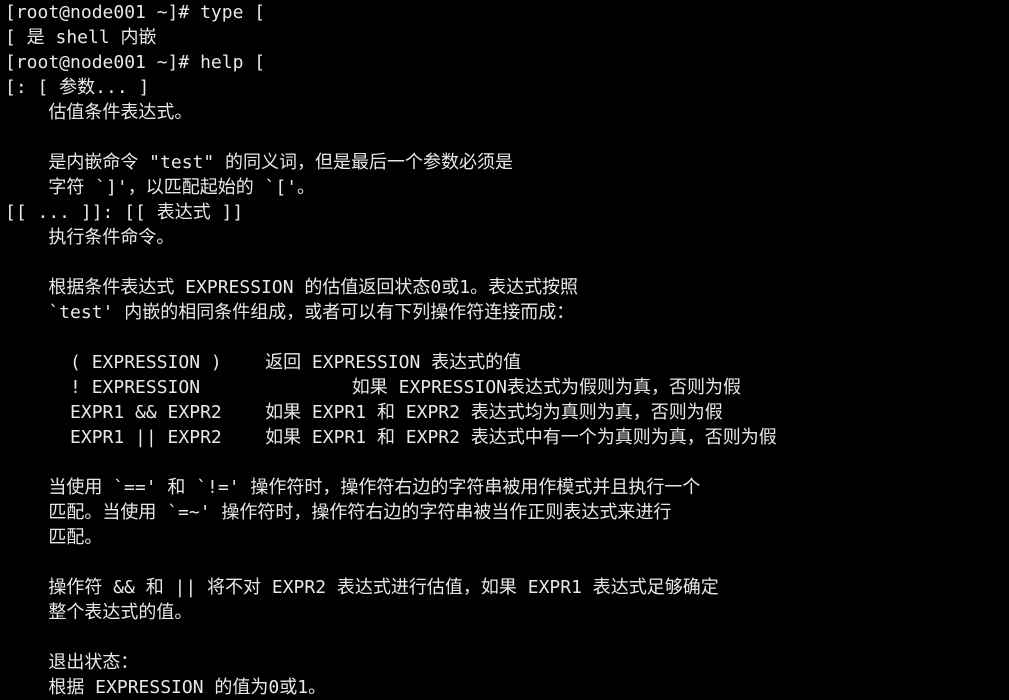 This screenshot has width=1009, height=700. I want to click on output-line: 字符 `]'，以匹配起始的 `['。, so click(160, 187).